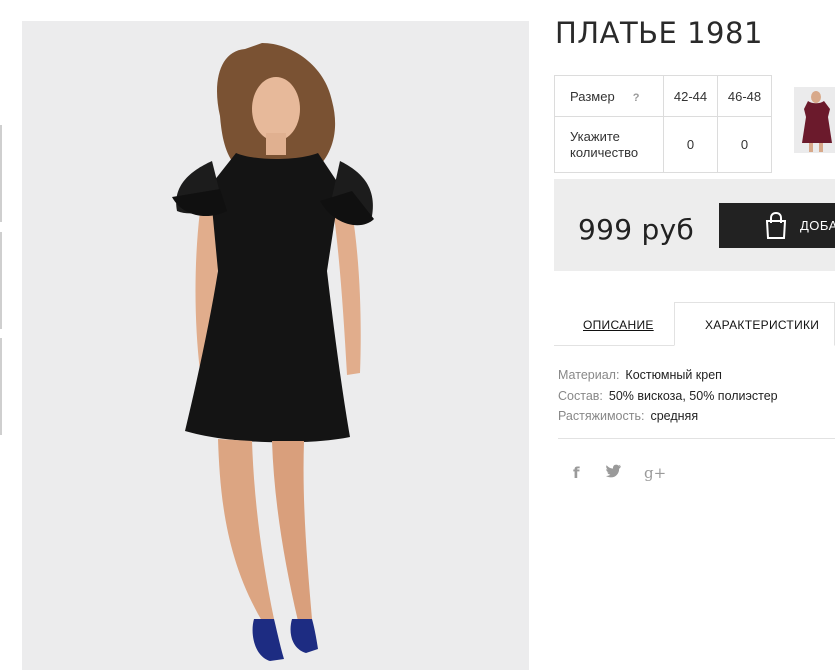  I want to click on product-title: ПЛАТЬЕ 1981, so click(659, 33).